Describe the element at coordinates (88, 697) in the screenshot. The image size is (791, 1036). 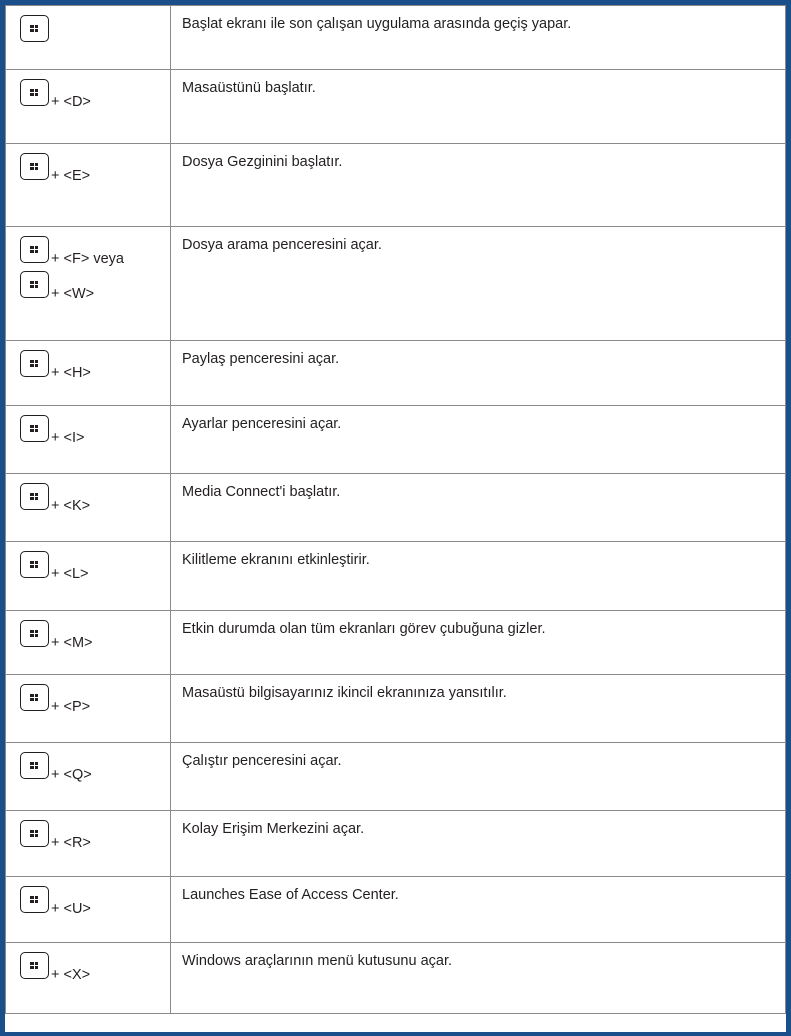
I see `key-combo: + <P>` at that location.